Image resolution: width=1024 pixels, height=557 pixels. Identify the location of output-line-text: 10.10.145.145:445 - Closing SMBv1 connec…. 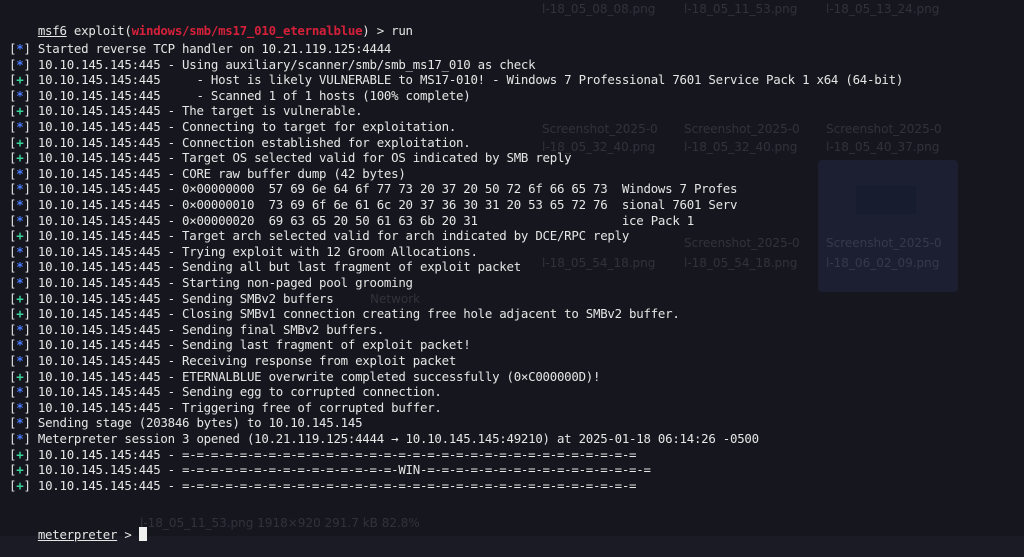
(358, 314).